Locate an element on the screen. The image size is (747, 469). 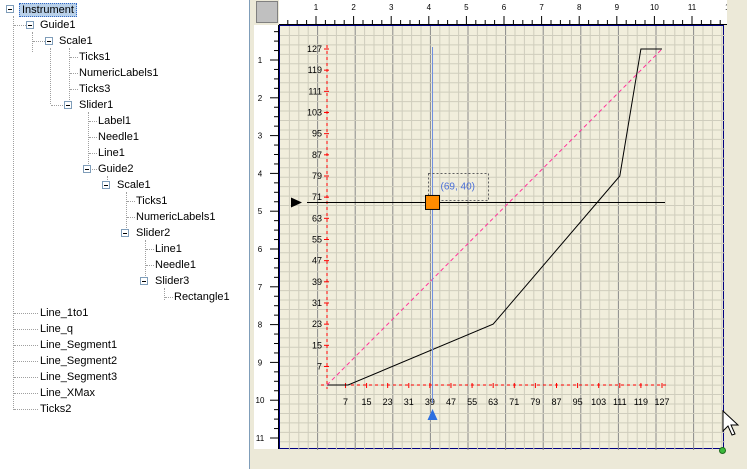
x-tick-label: 47 is located at coordinates (451, 402).